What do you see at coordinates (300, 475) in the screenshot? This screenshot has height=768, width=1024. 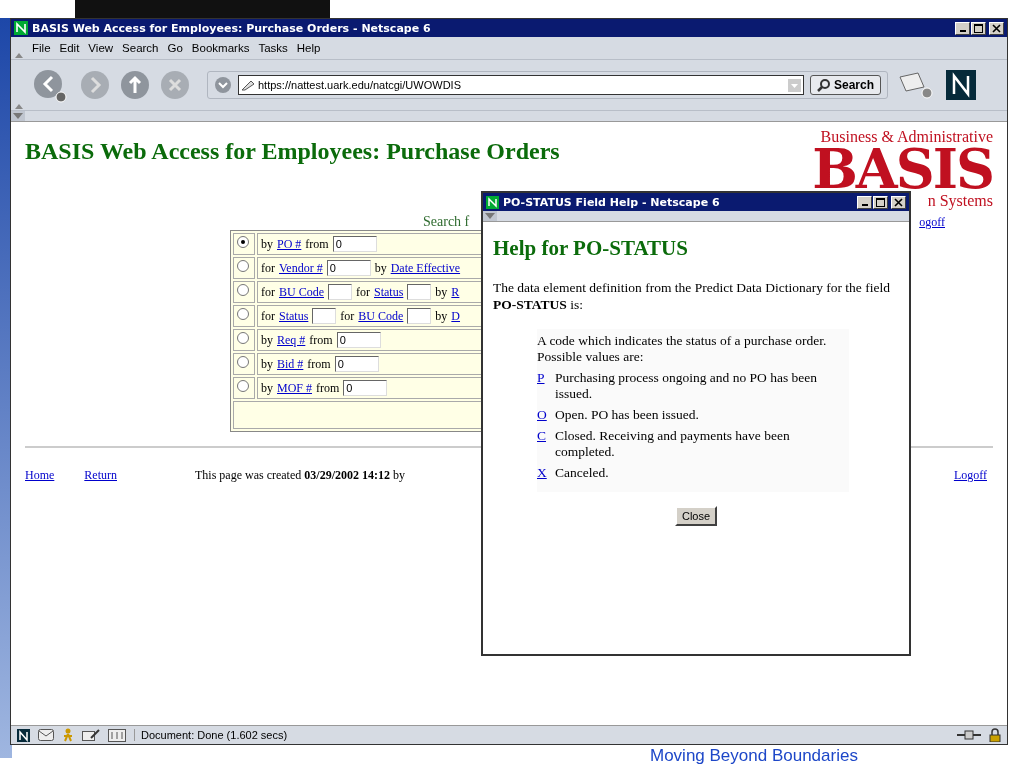 I see `page-created-note: This page was created 03/29/2002 14:12 by` at bounding box center [300, 475].